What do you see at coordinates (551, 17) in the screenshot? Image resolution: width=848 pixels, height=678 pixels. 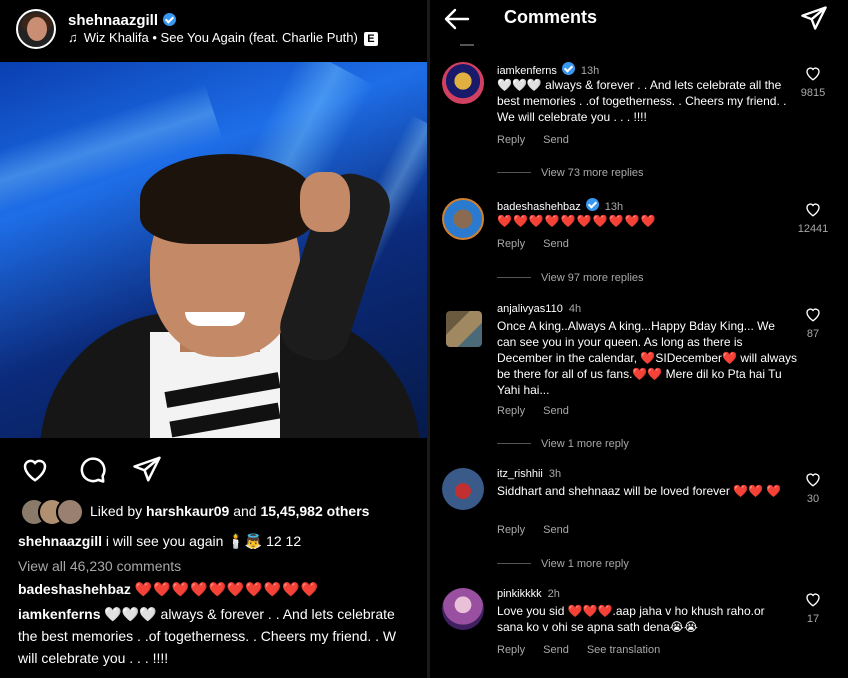 I see `comments-title: Comments` at bounding box center [551, 17].